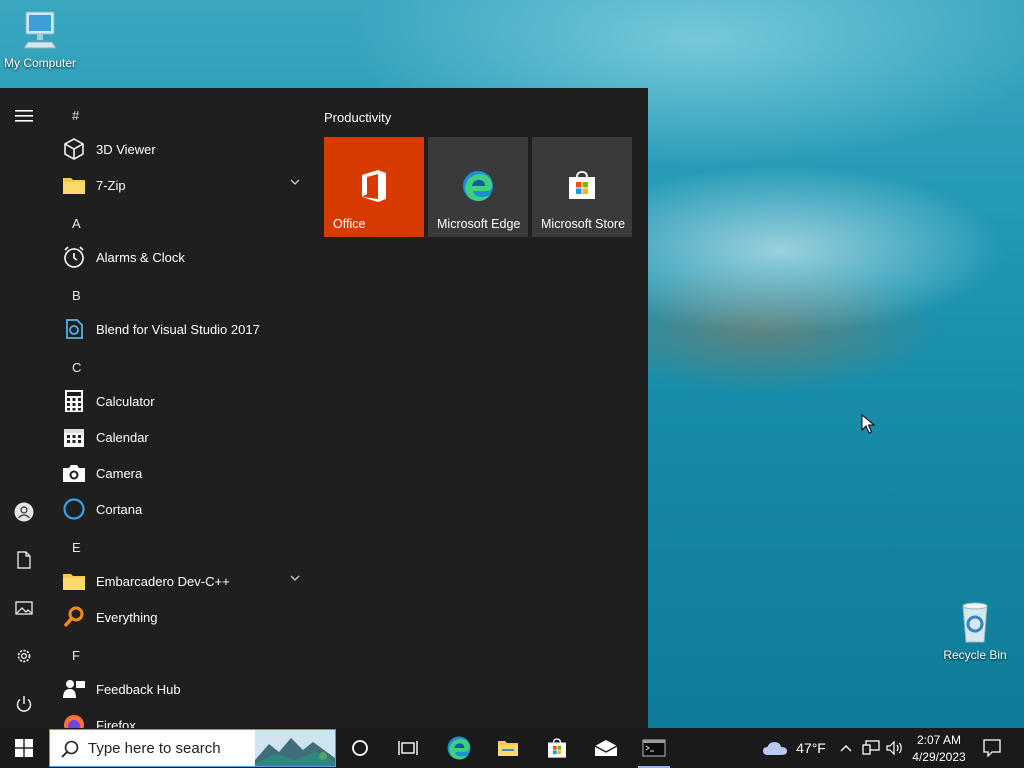 Image resolution: width=1024 pixels, height=768 pixels. I want to click on desktop-icon-label: My Computer, so click(40, 63).